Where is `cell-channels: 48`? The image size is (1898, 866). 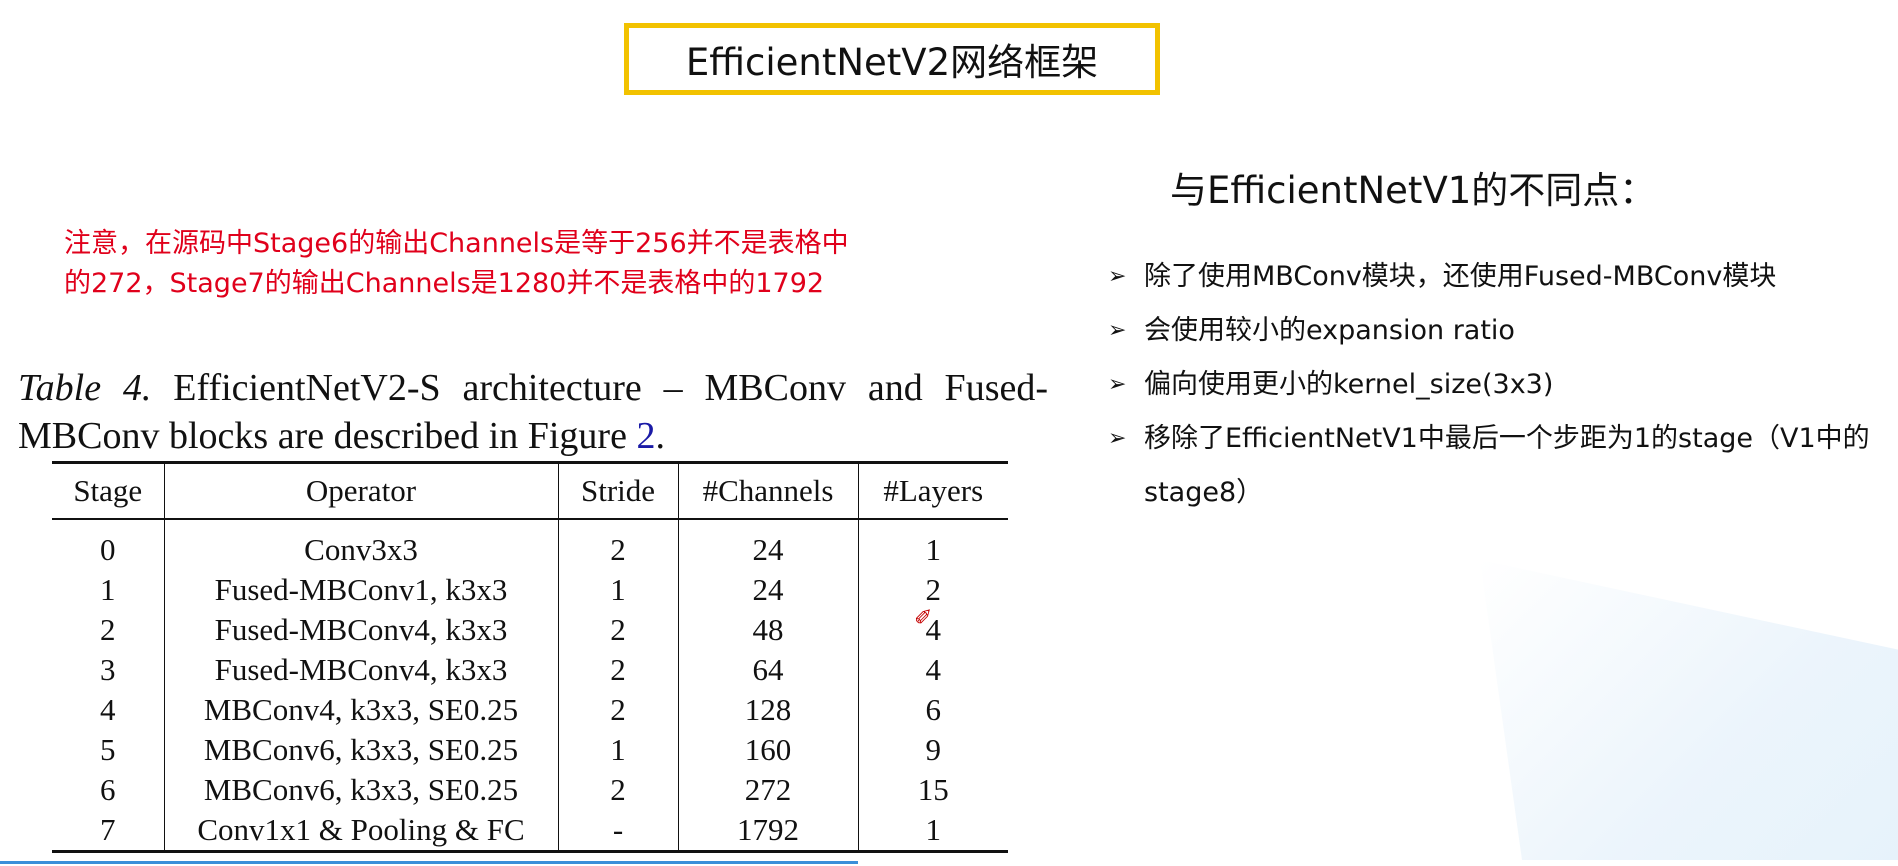
cell-channels: 48 is located at coordinates (768, 630).